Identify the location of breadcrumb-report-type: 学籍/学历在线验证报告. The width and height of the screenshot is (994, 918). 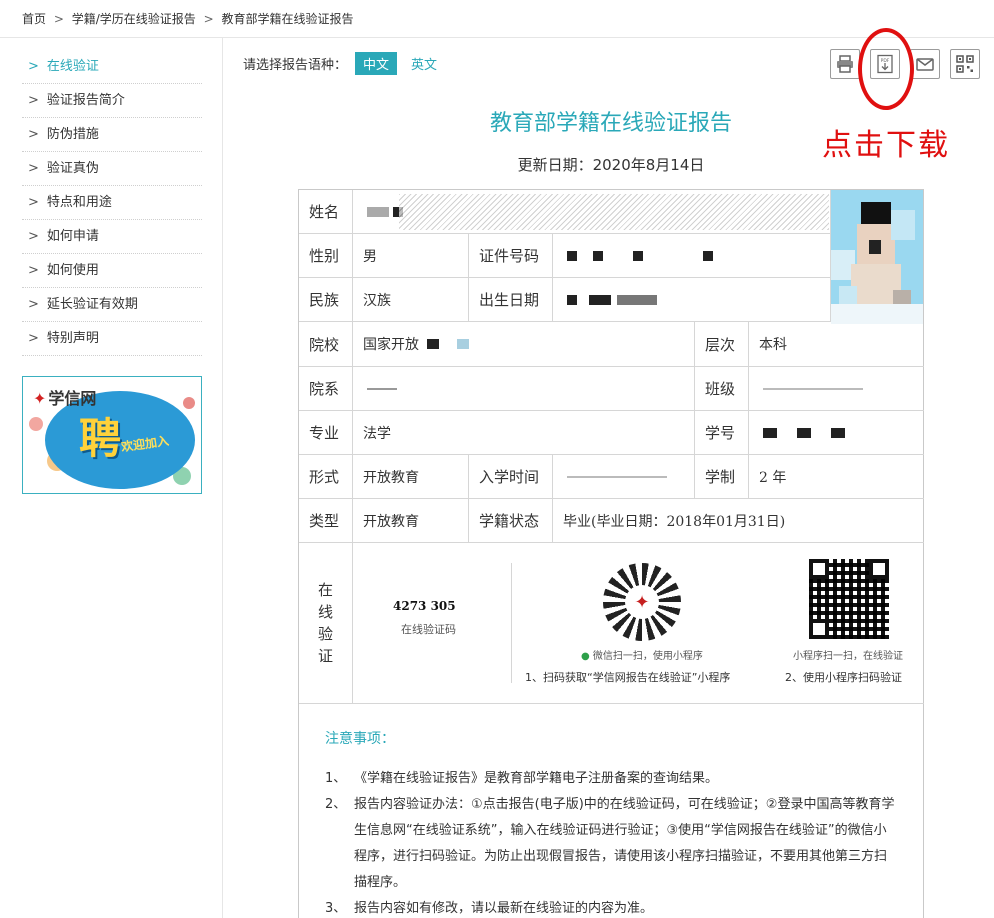
(134, 19).